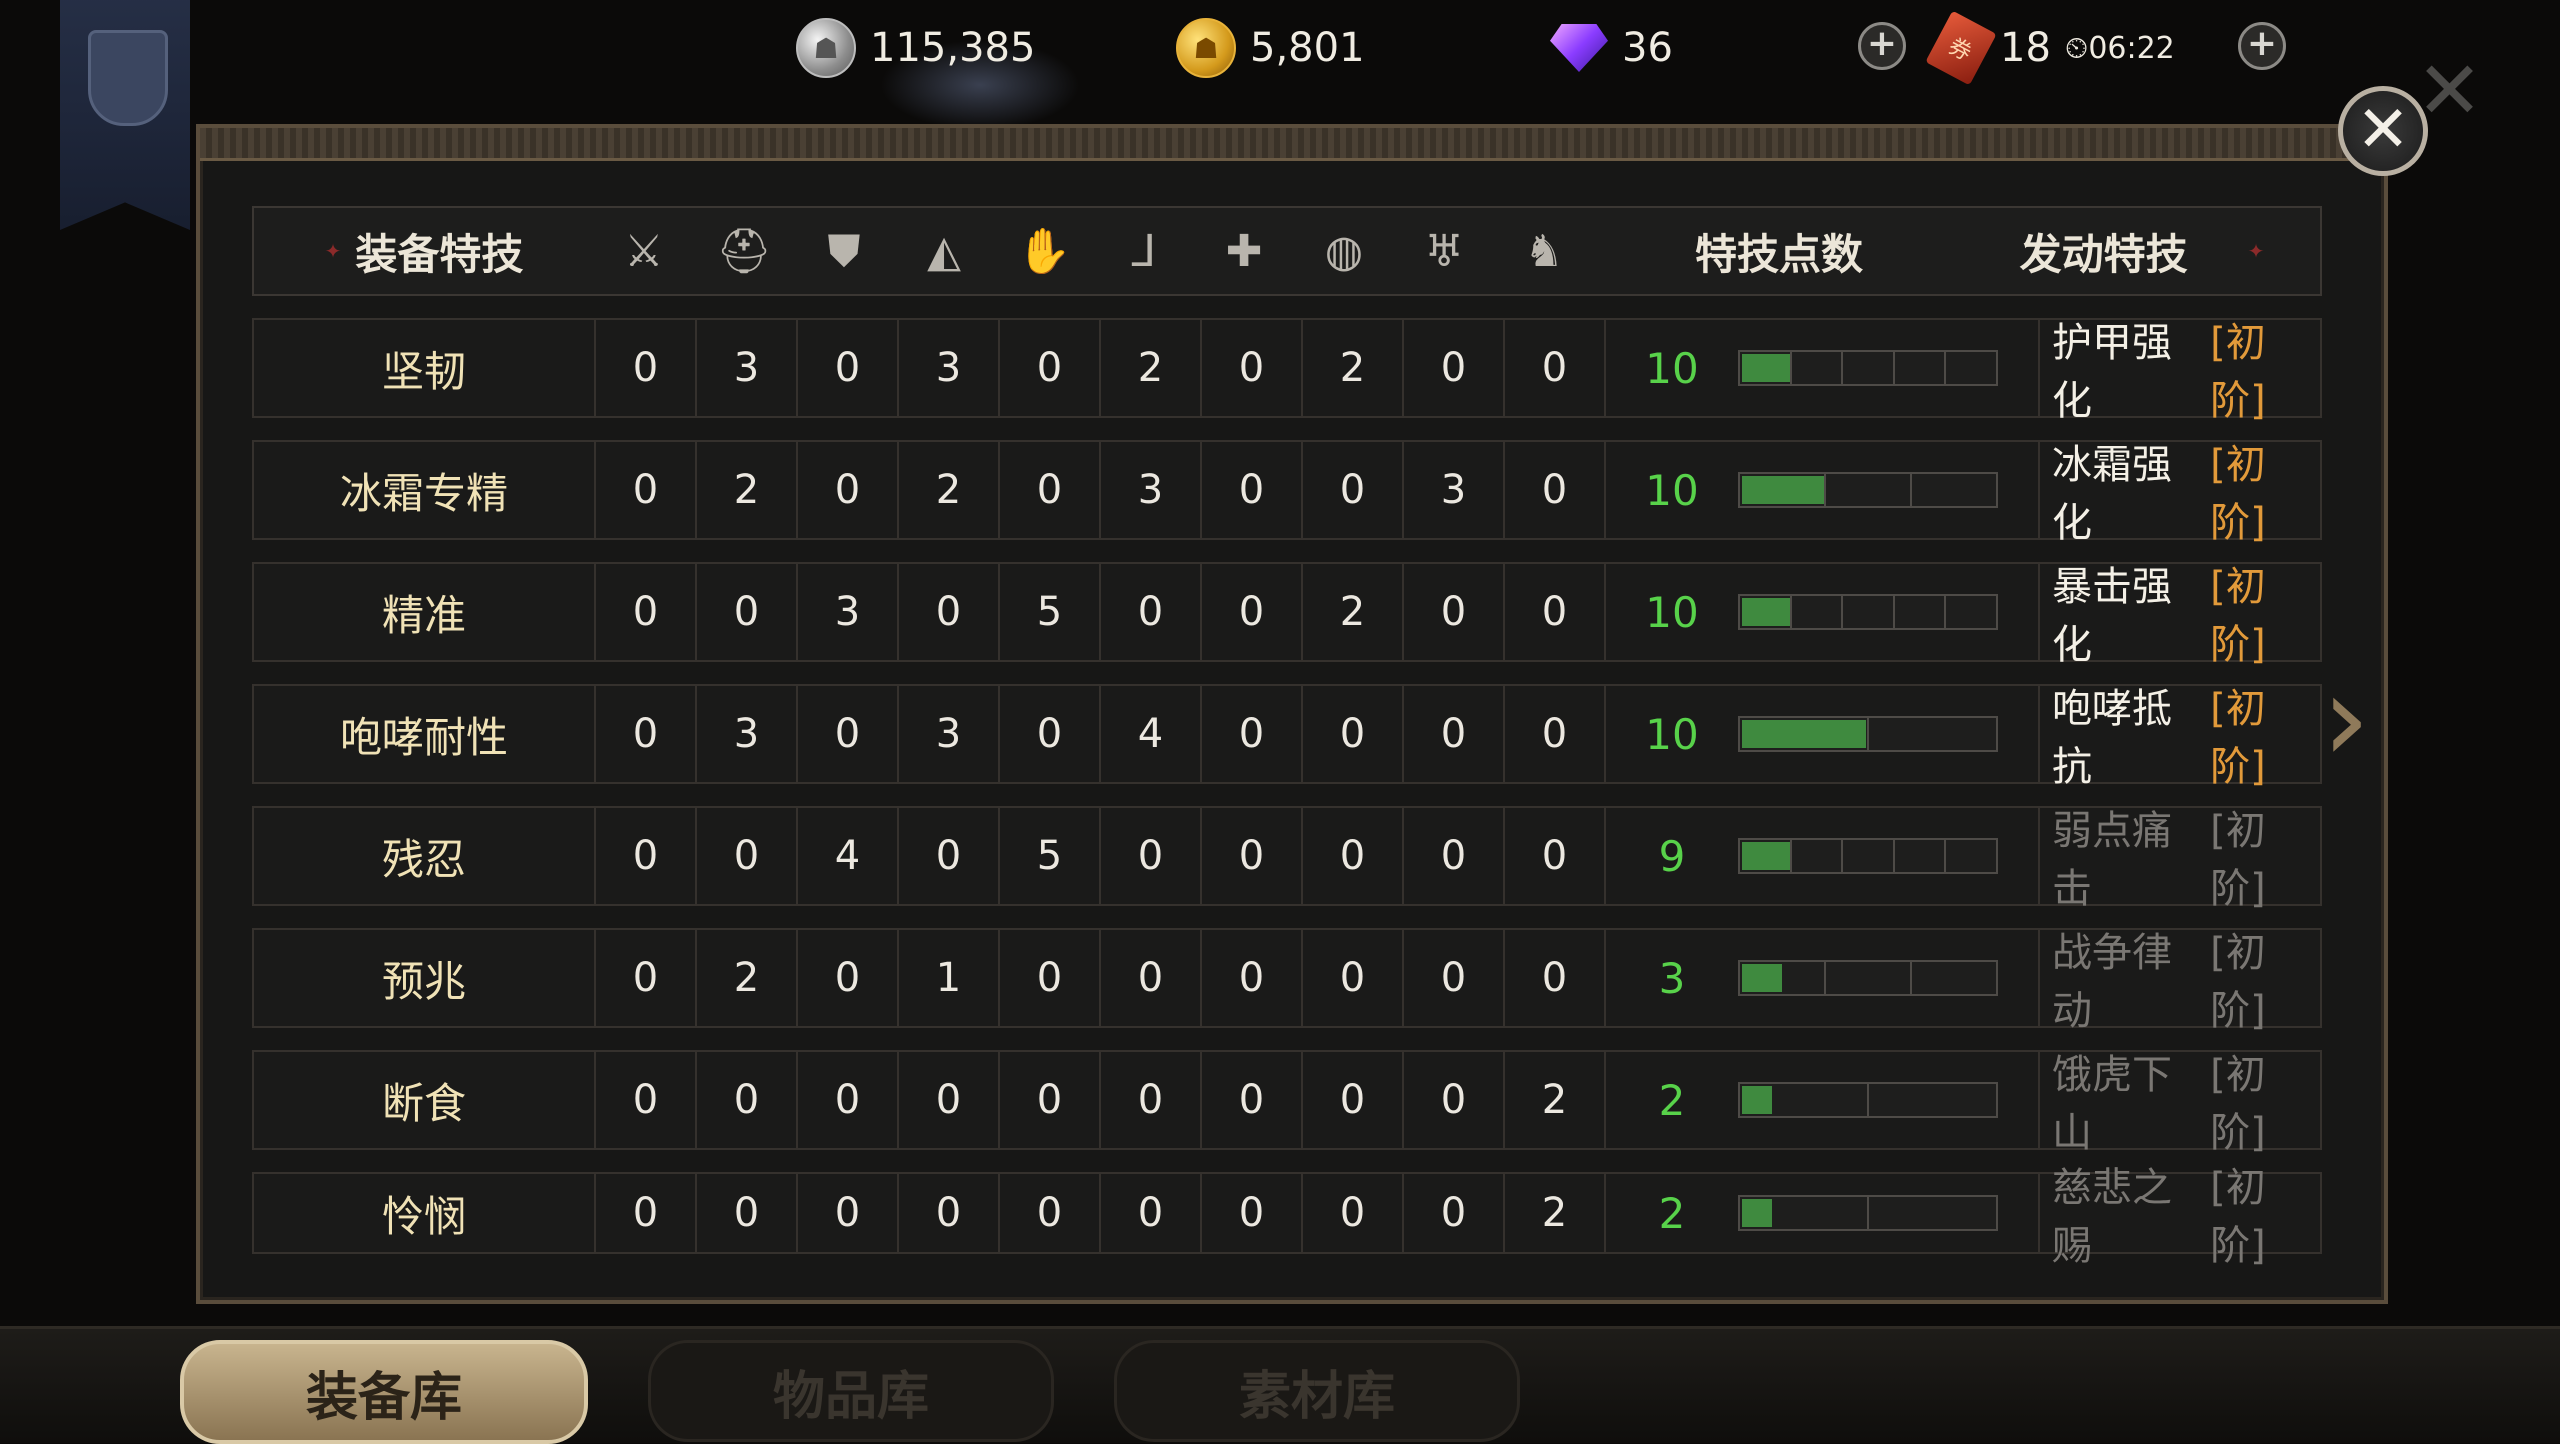 This screenshot has width=2560, height=1444. What do you see at coordinates (1287, 859) in the screenshot?
I see `table-row: 残忍 0 0 4 0 5 0 0 0 0 0 9 弱点痛击 [初阶]` at bounding box center [1287, 859].